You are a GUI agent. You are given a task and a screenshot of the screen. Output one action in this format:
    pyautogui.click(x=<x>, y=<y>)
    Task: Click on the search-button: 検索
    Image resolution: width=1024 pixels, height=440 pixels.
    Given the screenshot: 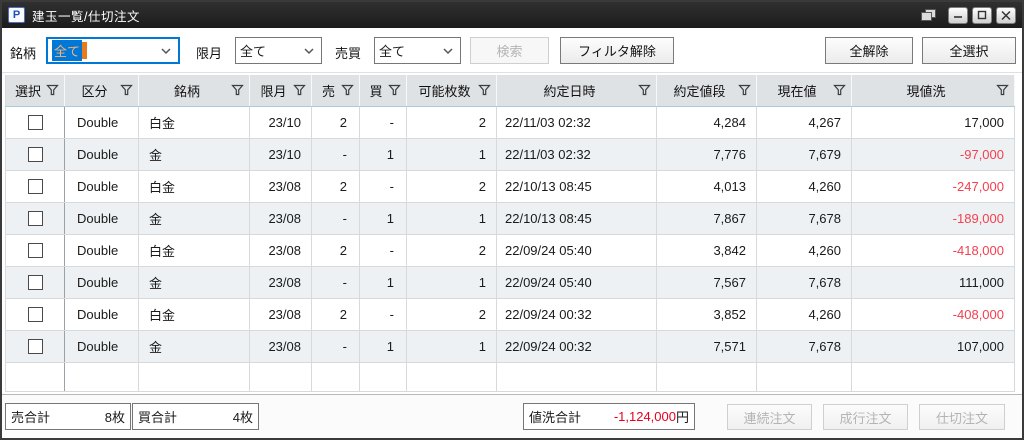 What is the action you would take?
    pyautogui.click(x=509, y=50)
    